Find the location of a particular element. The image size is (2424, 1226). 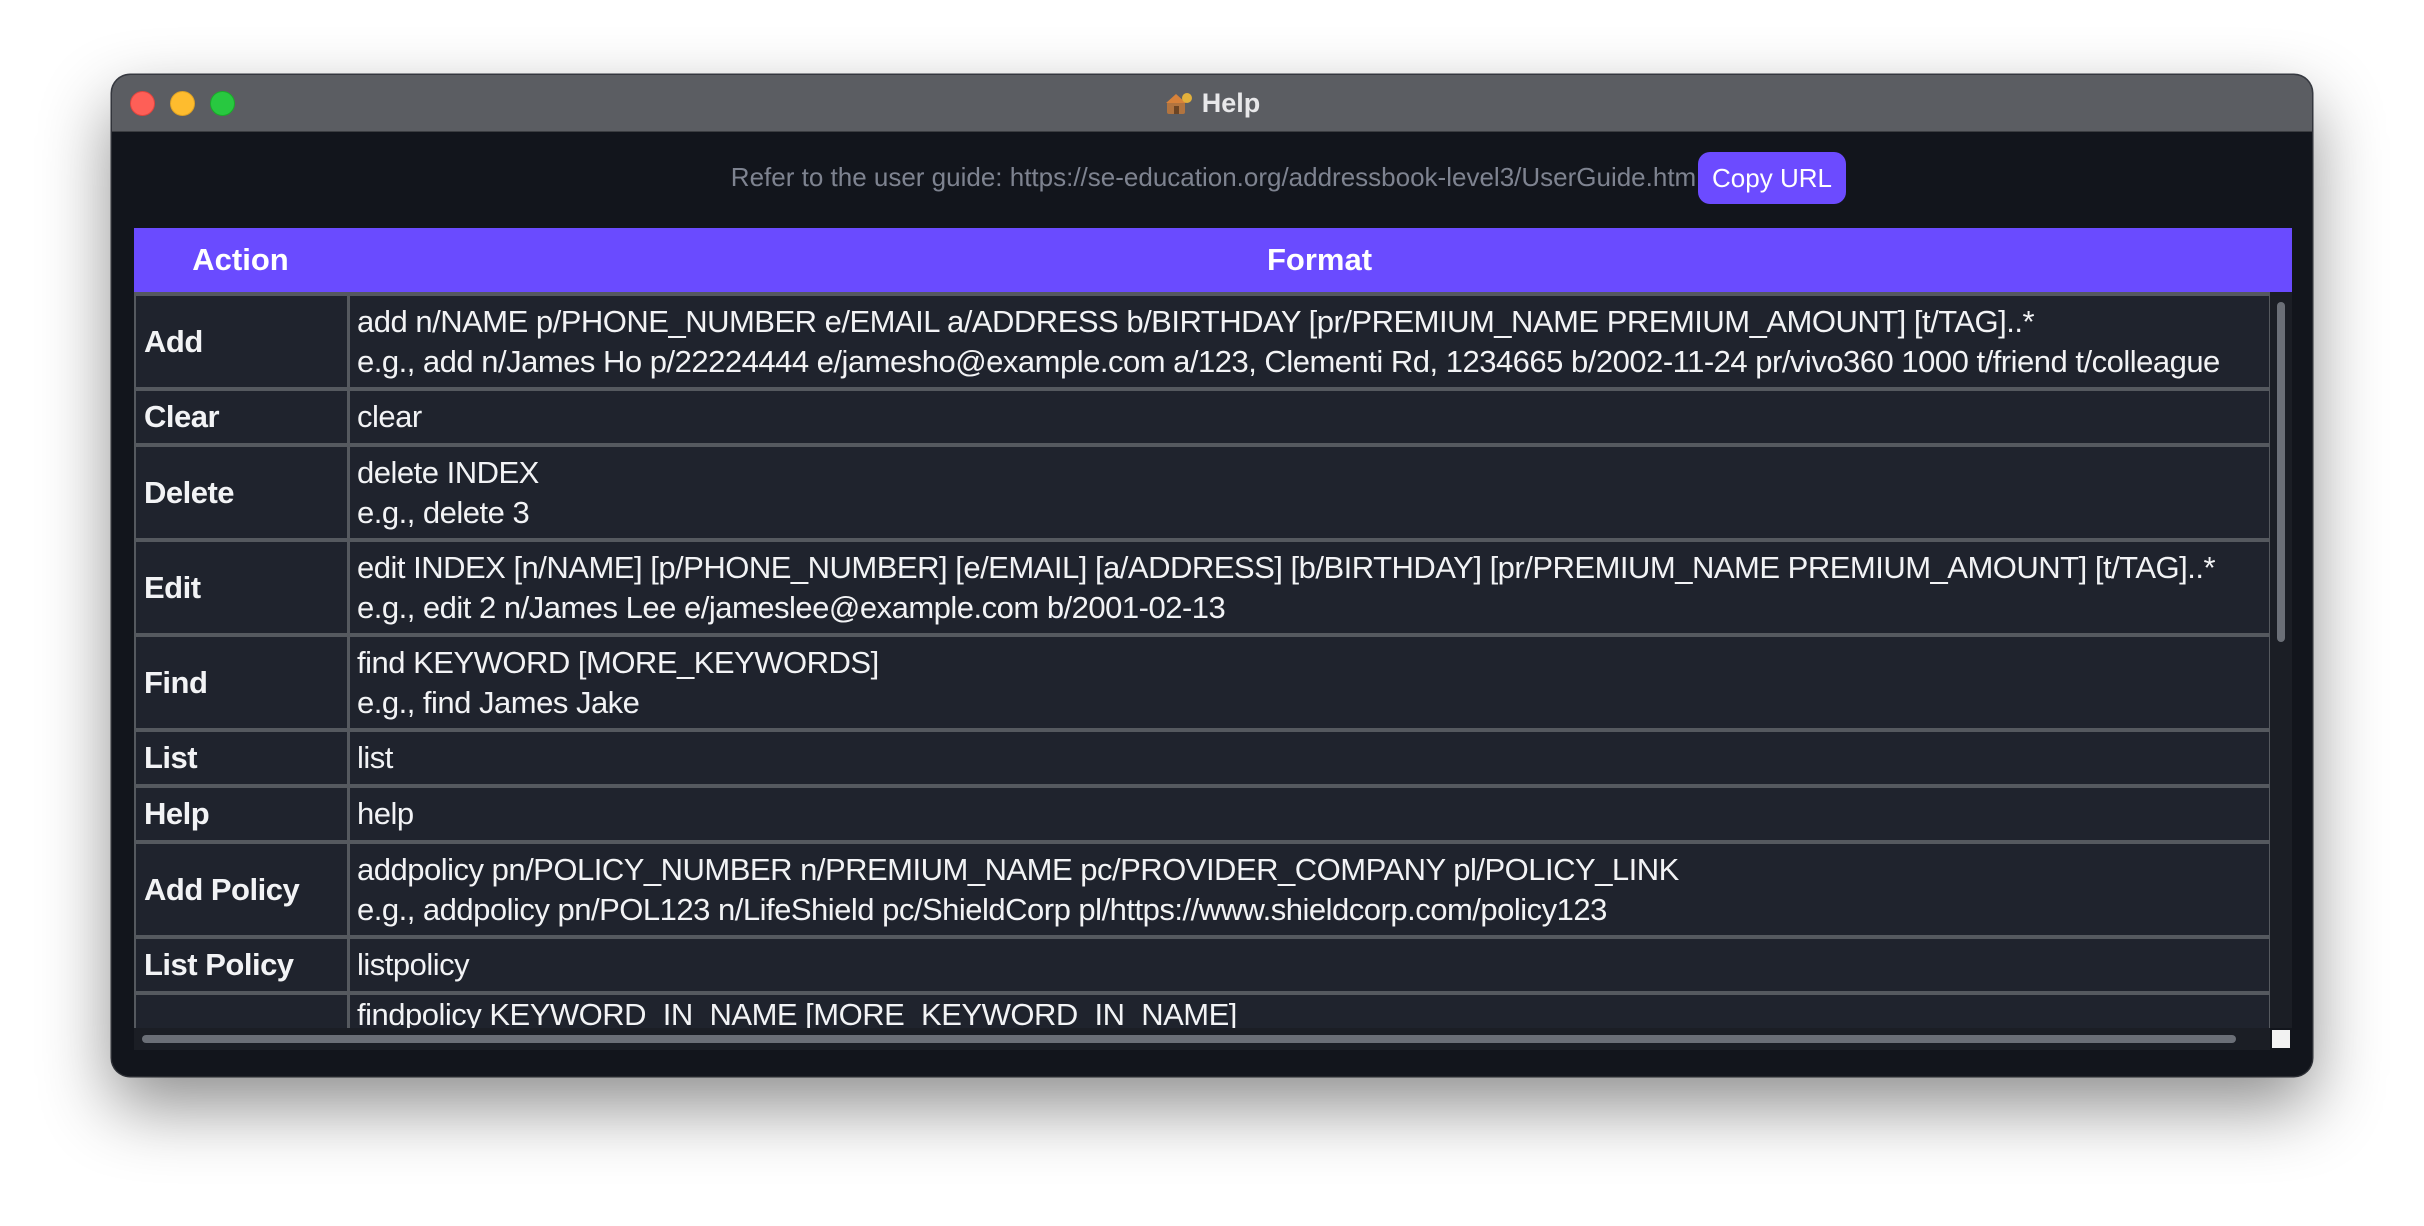

horizontal-scroll-thumb is located at coordinates (1189, 1039).